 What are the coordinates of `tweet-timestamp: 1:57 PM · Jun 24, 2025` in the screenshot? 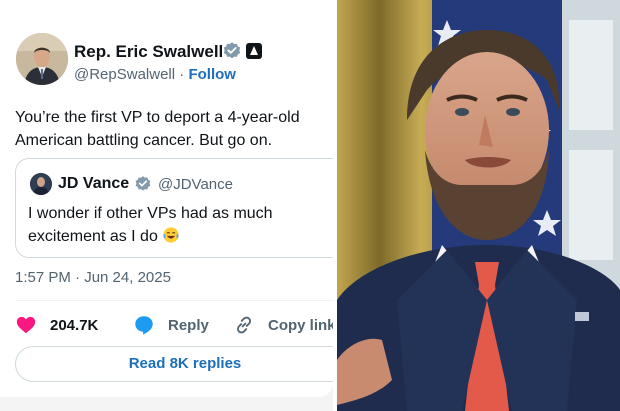 It's located at (93, 277).